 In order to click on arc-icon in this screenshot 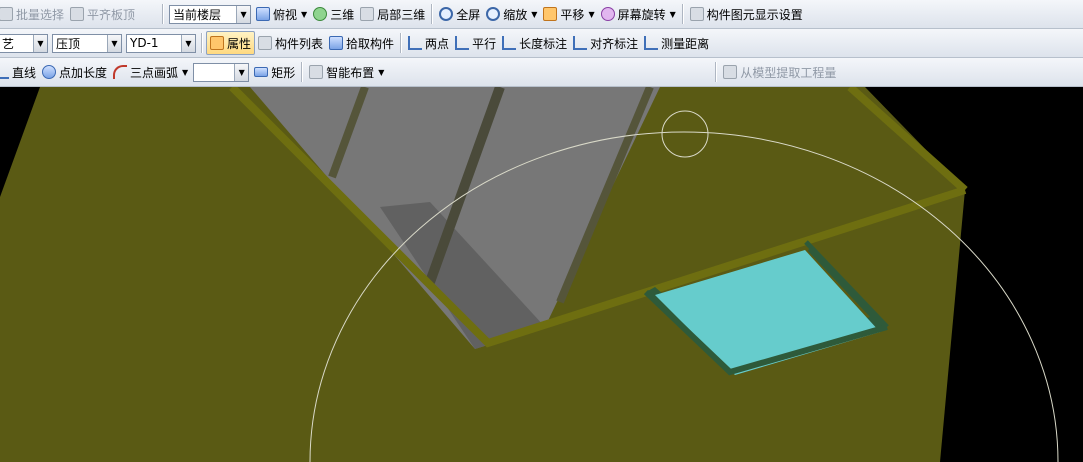, I will do `click(120, 72)`.